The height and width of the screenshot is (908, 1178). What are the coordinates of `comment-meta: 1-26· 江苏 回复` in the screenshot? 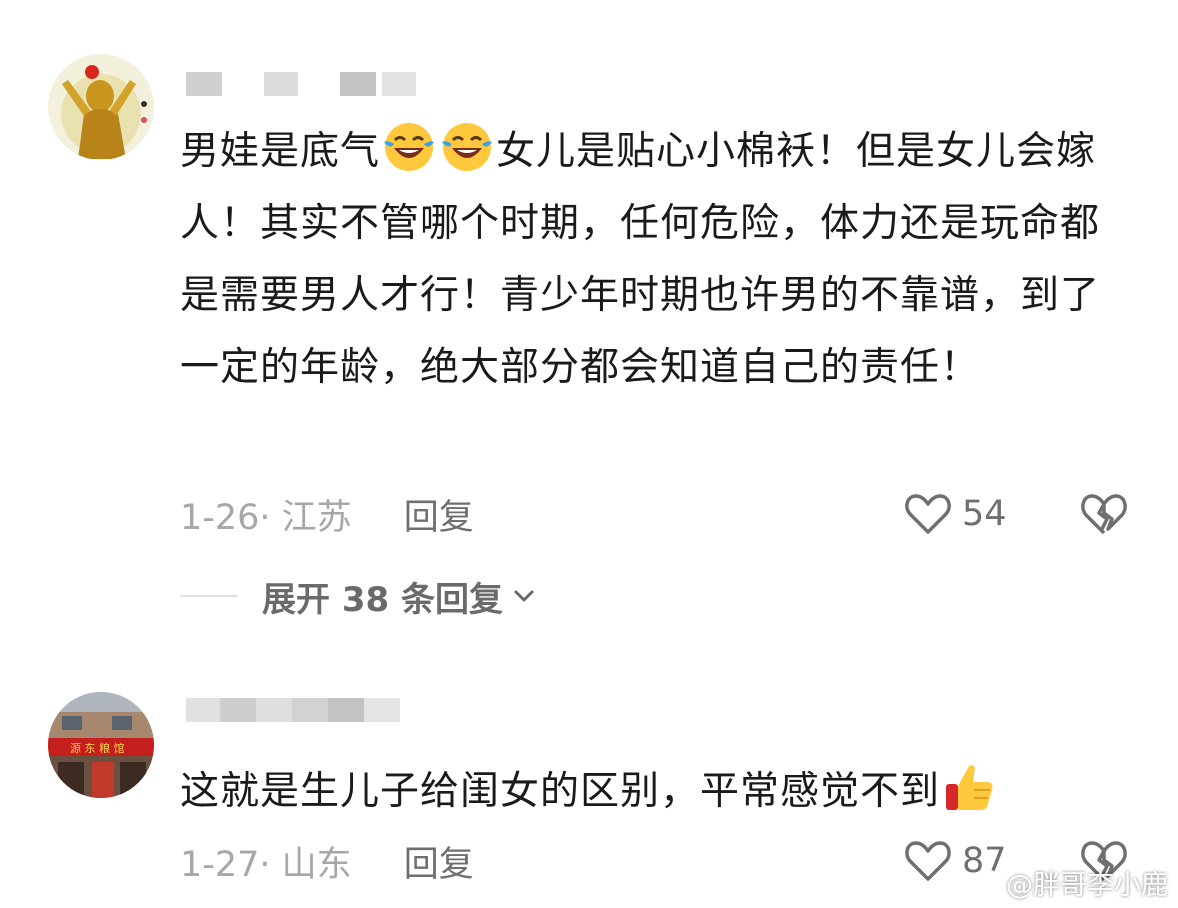 It's located at (327, 514).